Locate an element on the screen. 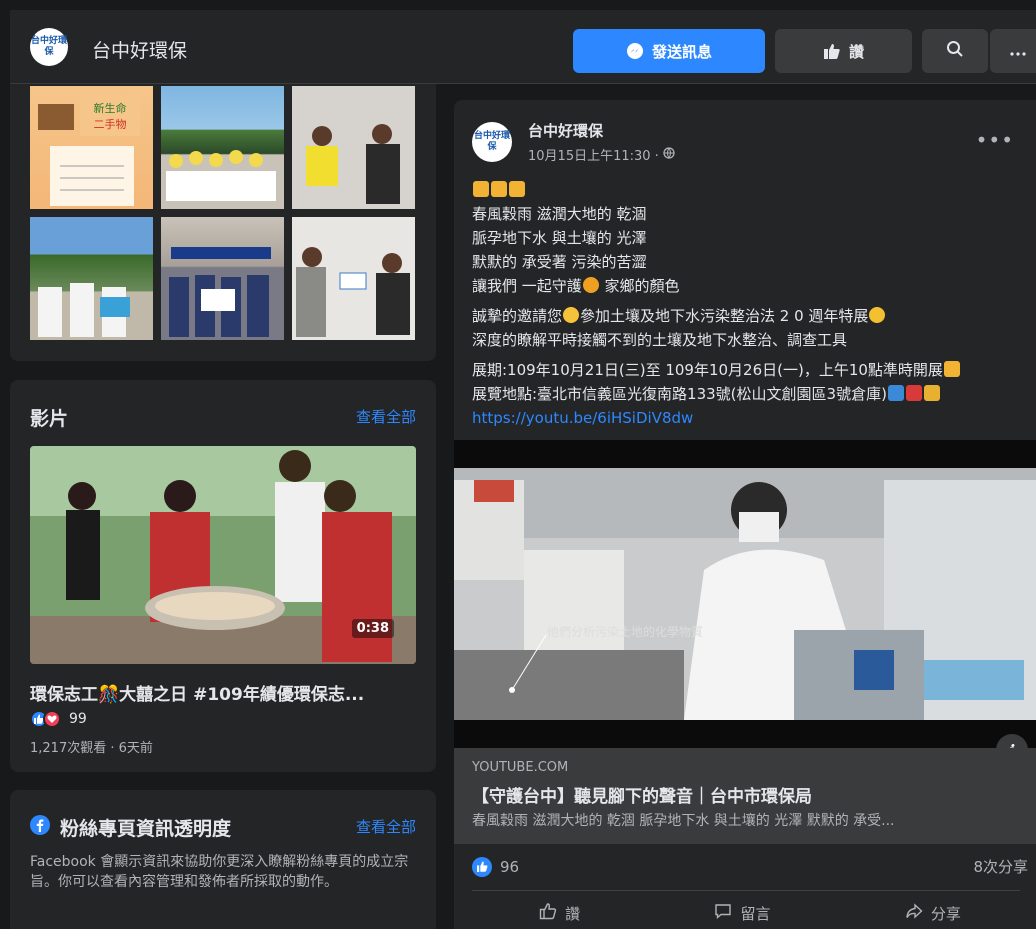 This screenshot has height=929, width=1036. post-line: 展覽地點:臺北市信義區光復南路133號(松山文創園區3號倉庫) is located at coordinates (750, 394).